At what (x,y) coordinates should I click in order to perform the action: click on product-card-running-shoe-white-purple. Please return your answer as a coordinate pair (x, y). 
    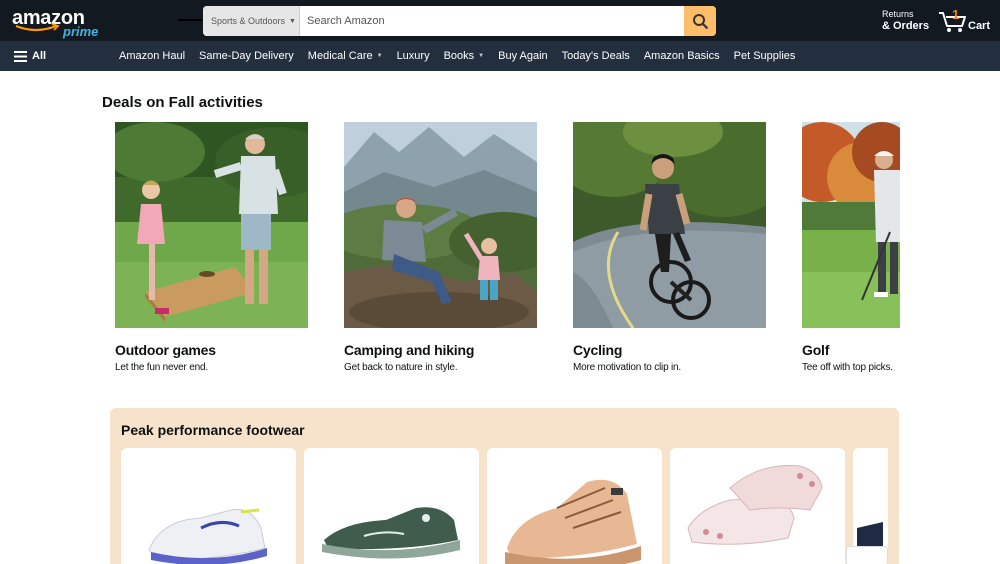
    Looking at the image, I should click on (208, 506).